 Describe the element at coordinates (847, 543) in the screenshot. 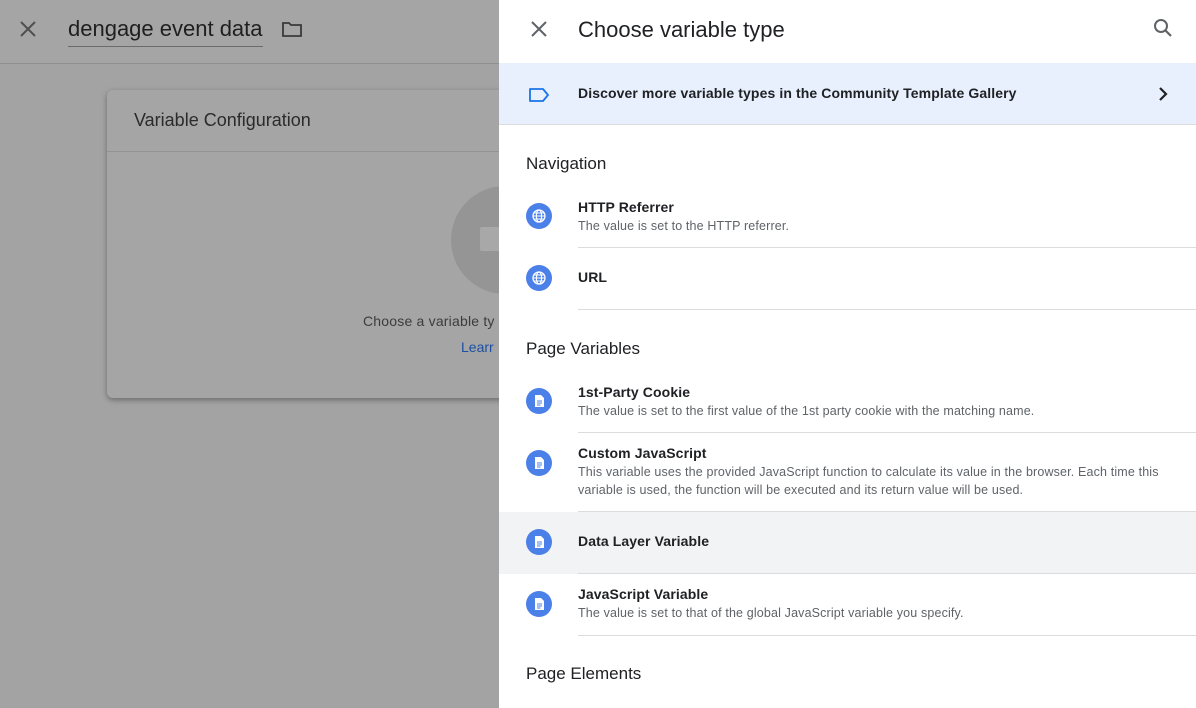

I see `variable-type-data-layer-variable: Data Layer Variable` at that location.